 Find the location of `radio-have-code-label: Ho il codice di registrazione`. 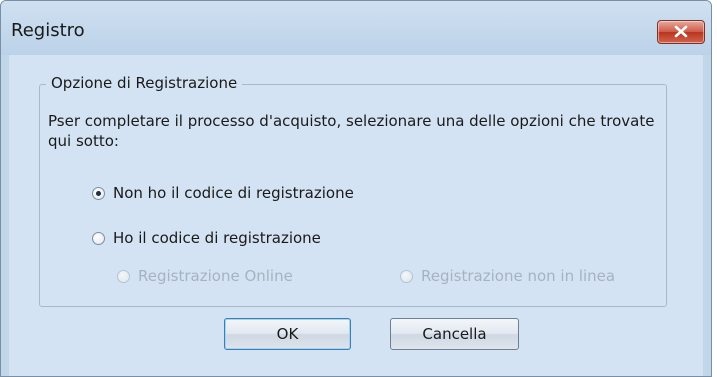

radio-have-code-label: Ho il codice di registrazione is located at coordinates (217, 238).